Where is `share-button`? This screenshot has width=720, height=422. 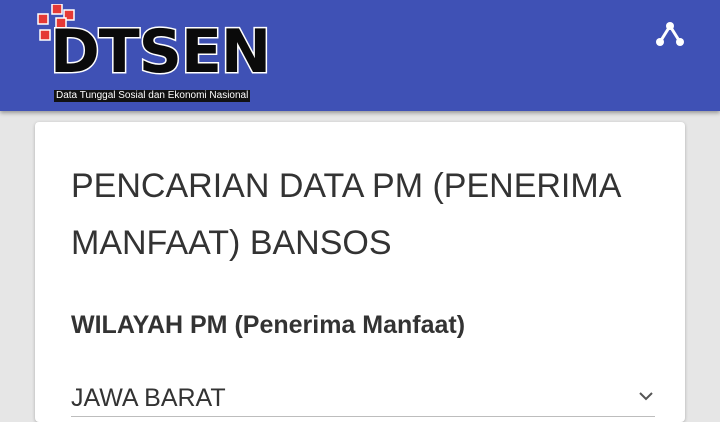 share-button is located at coordinates (670, 34).